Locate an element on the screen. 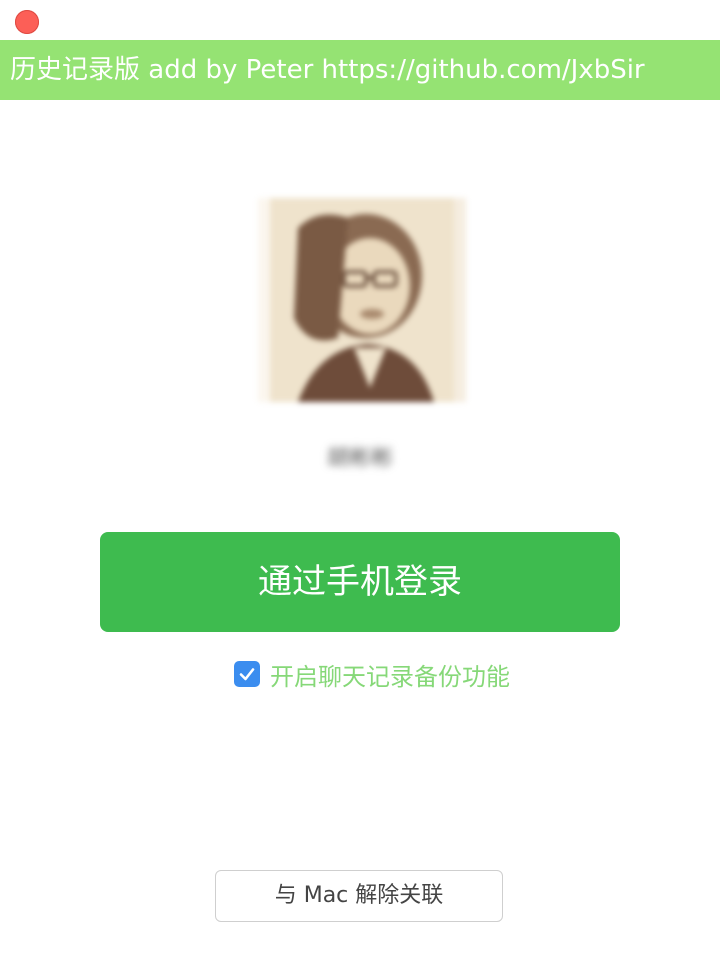 The height and width of the screenshot is (964, 720). user-avatar is located at coordinates (362, 300).